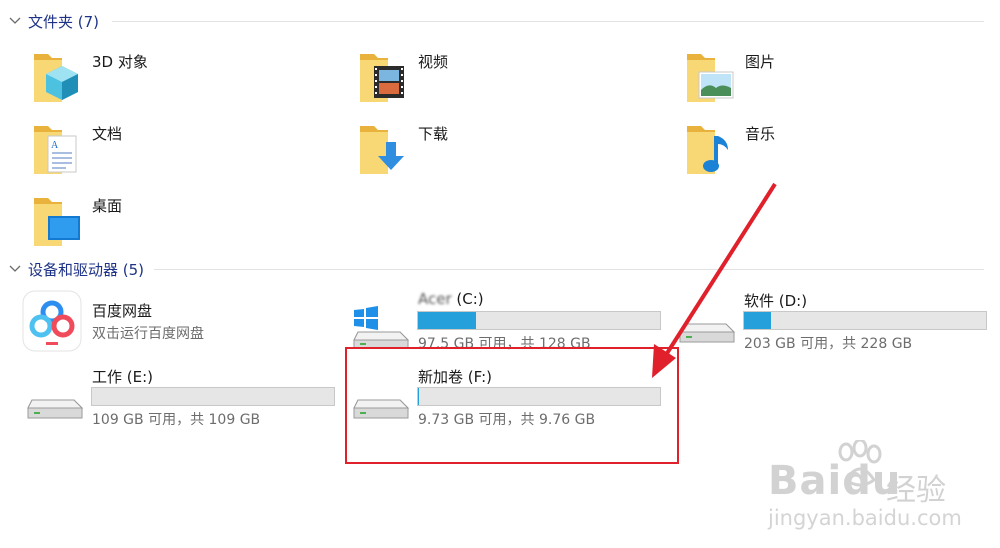 Image resolution: width=1000 pixels, height=548 pixels. I want to click on folders-section-title: 文件夹 (7), so click(64, 22).